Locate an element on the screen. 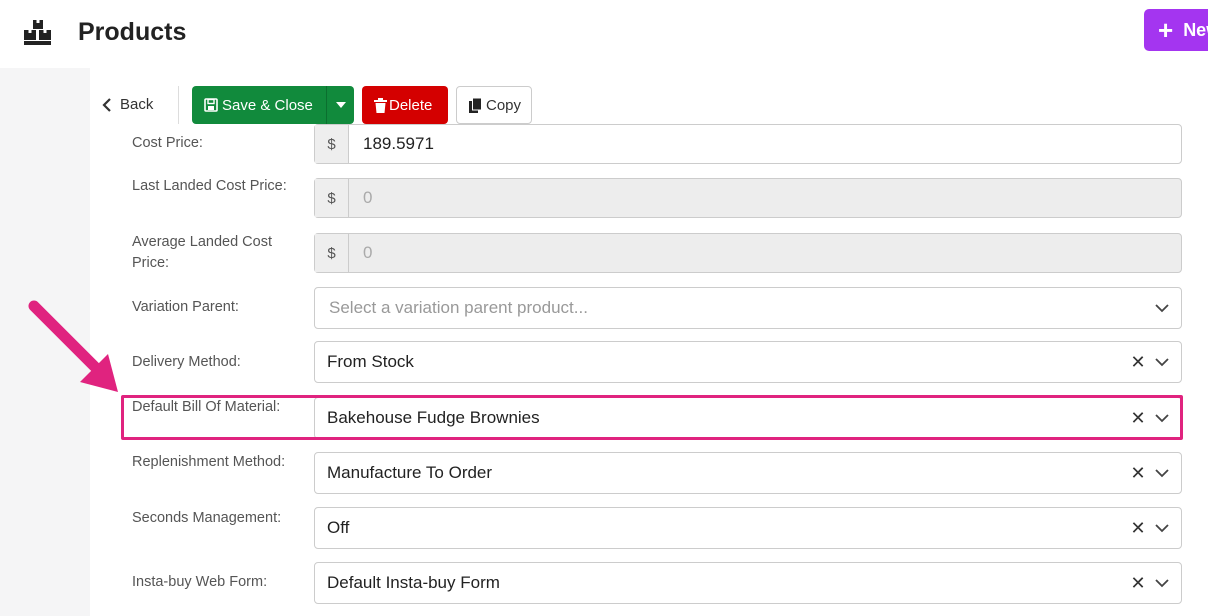  caret-down-icon is located at coordinates (340, 105).